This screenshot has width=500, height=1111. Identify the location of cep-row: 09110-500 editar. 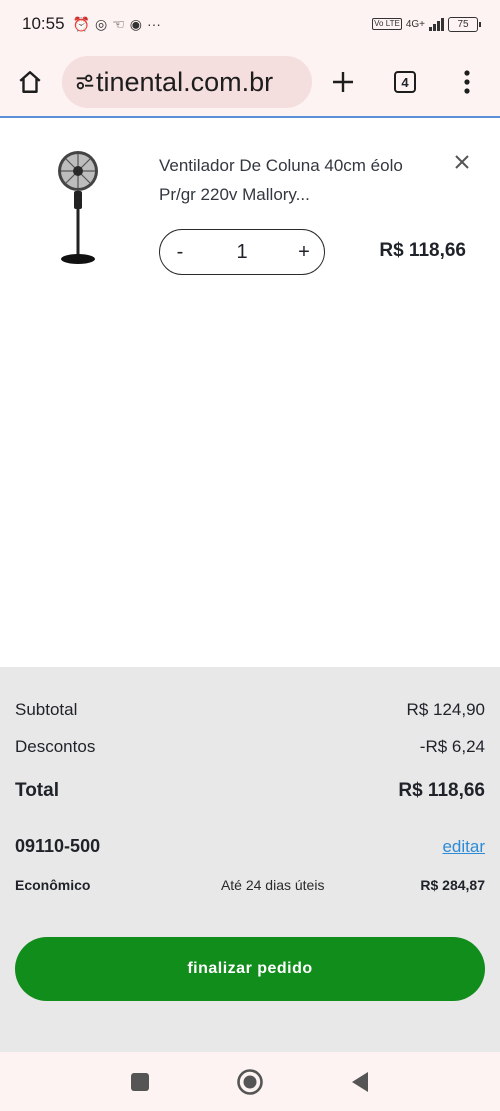
(250, 846).